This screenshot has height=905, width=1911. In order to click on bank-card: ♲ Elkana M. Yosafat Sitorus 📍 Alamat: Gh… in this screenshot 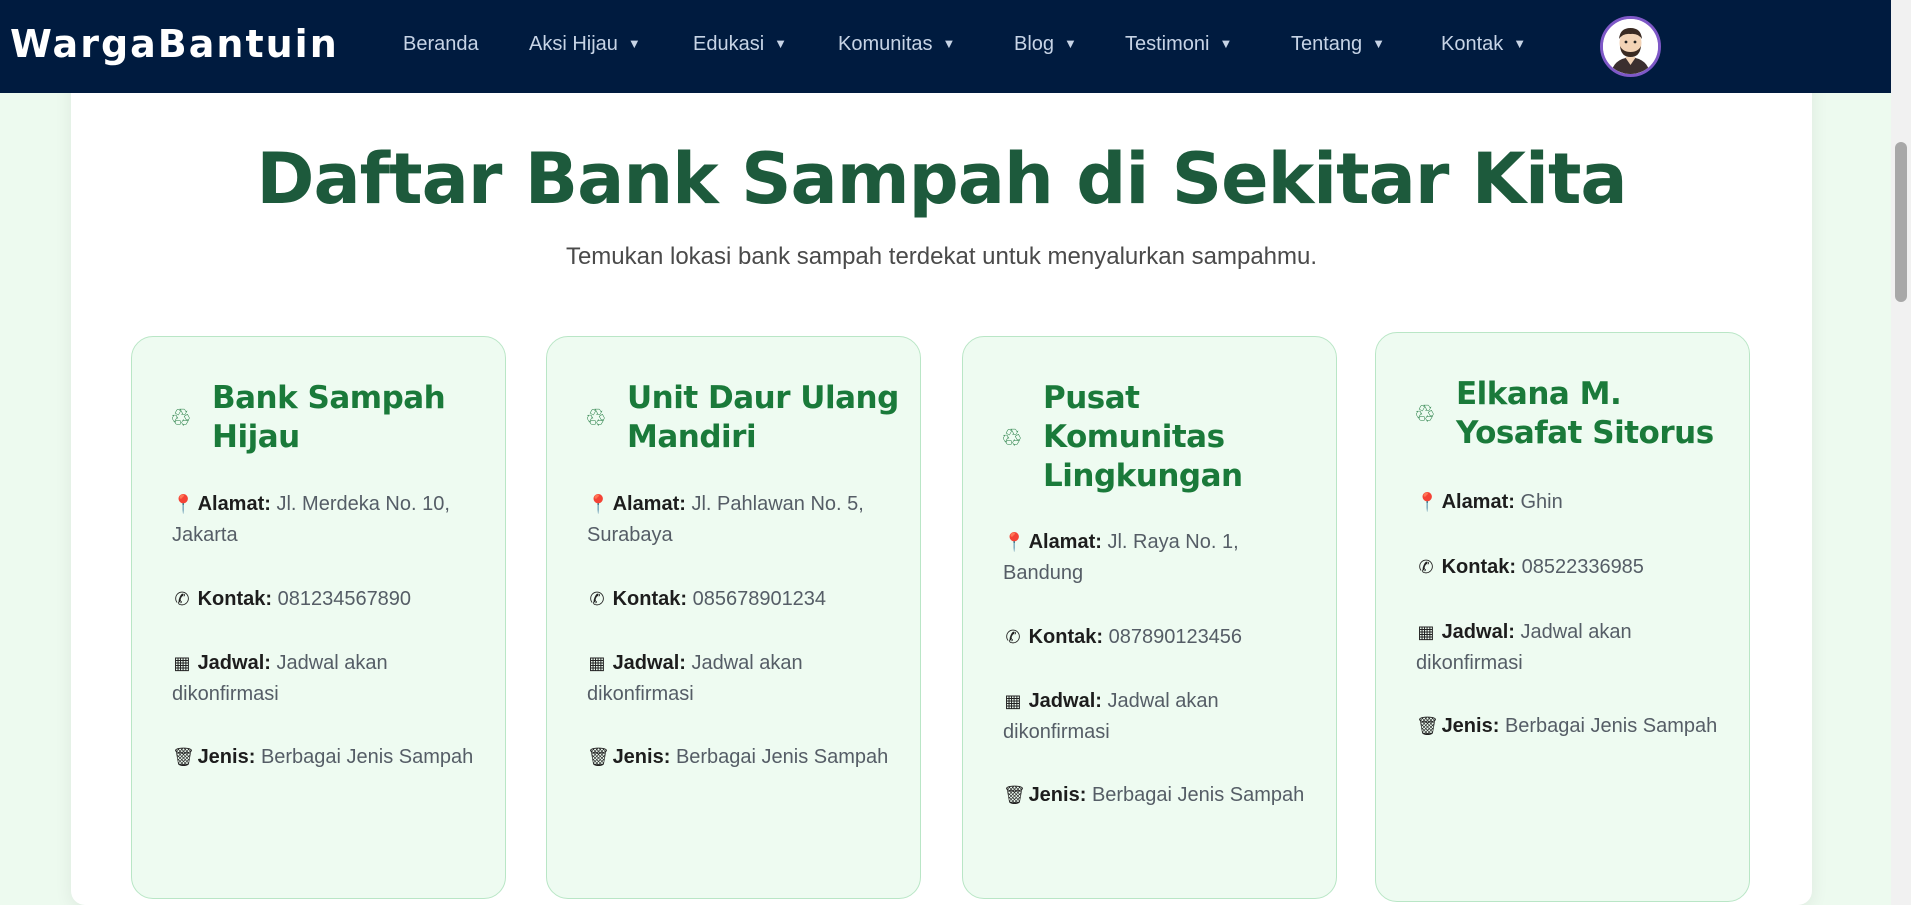, I will do `click(1562, 617)`.